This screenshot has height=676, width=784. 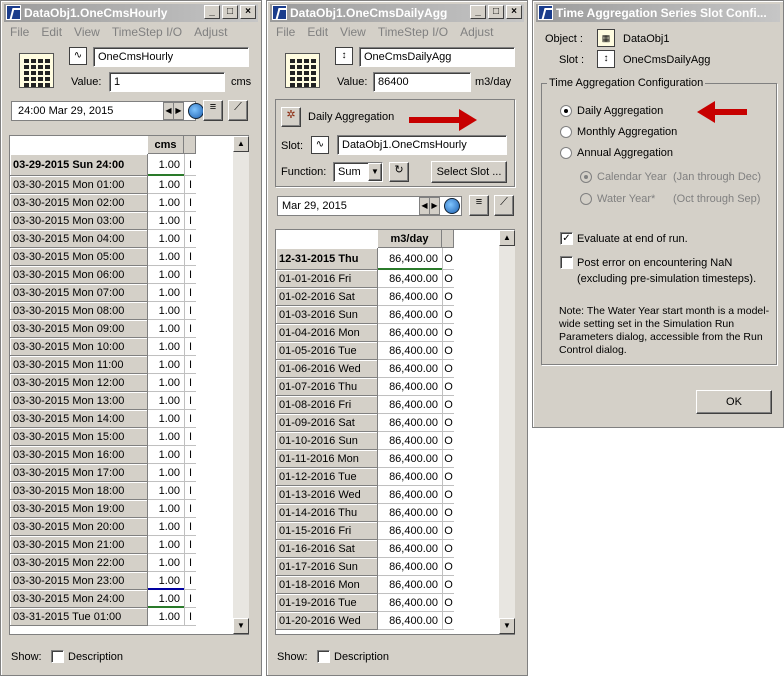 I want to click on water-year-radio, so click(x=586, y=199).